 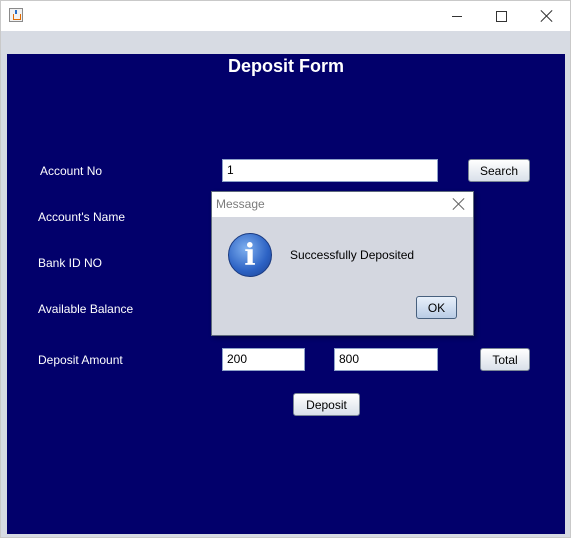 What do you see at coordinates (436, 307) in the screenshot?
I see `ok-button: OK` at bounding box center [436, 307].